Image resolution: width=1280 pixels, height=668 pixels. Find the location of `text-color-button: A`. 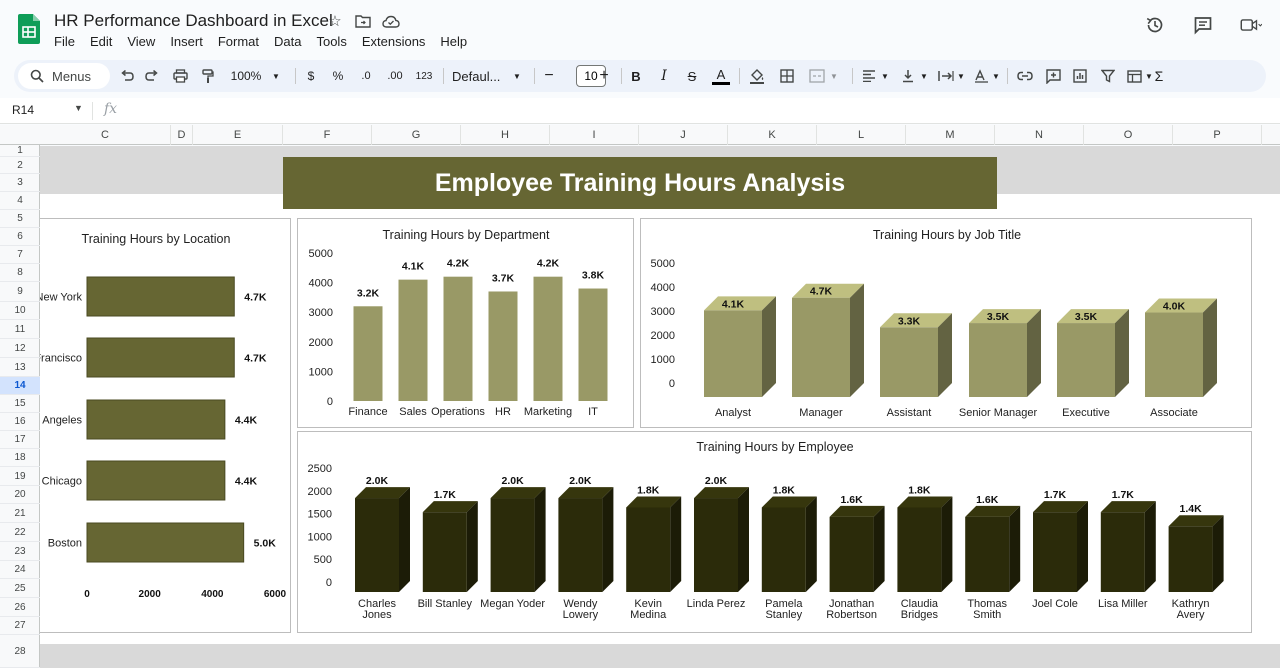

text-color-button: A is located at coordinates (721, 76).